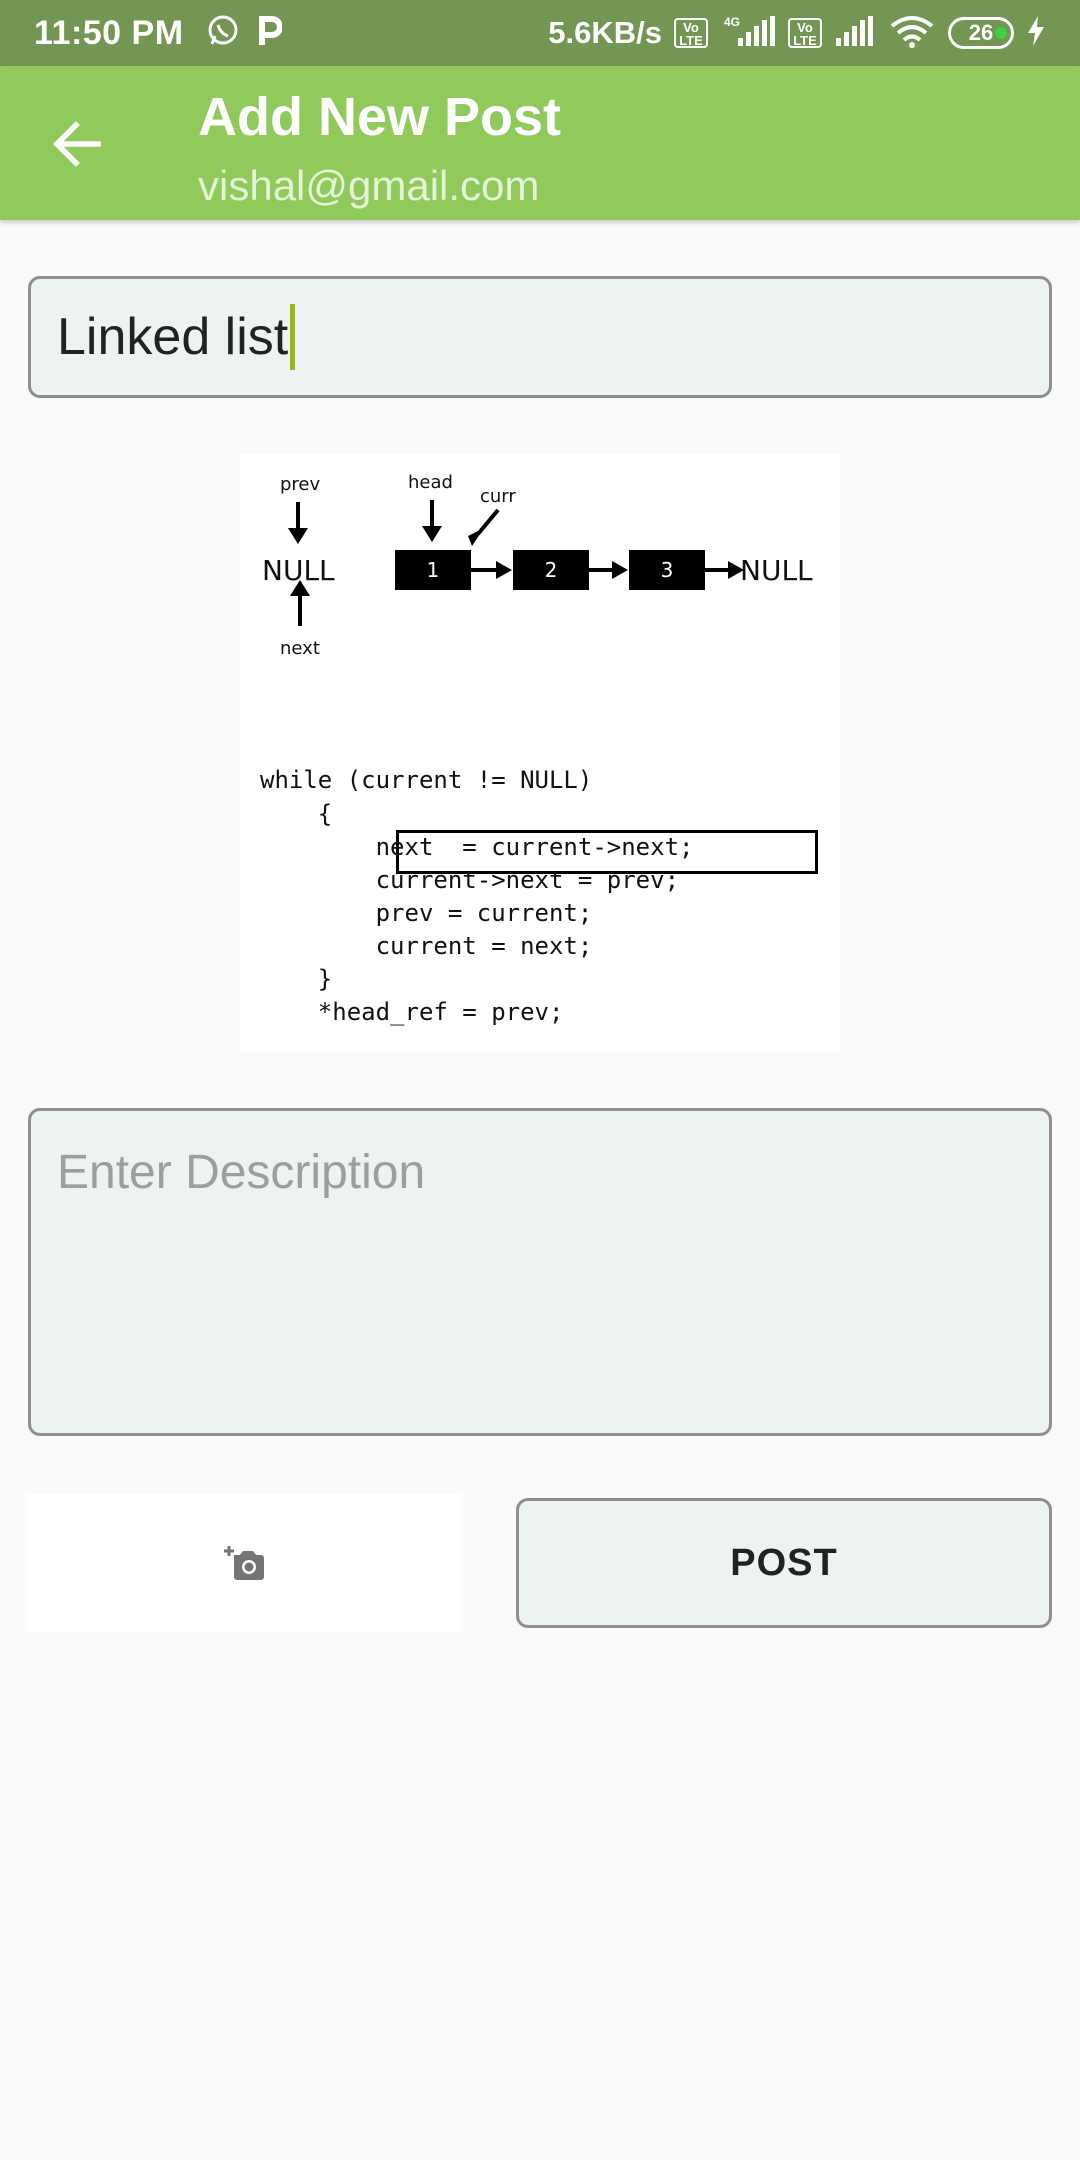  I want to click on app-bar: Add New Post vishal@gmail.com, so click(540, 143).